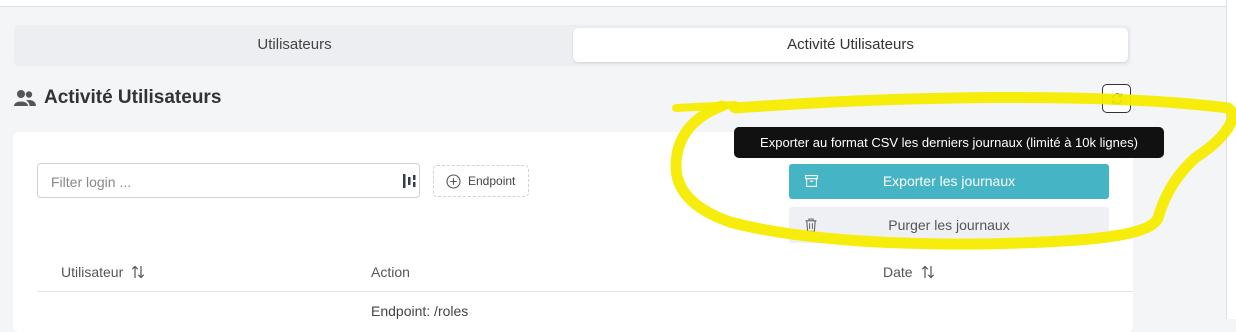 The width and height of the screenshot is (1236, 332). I want to click on purge-logs-label: Purger les journaux, so click(949, 225).